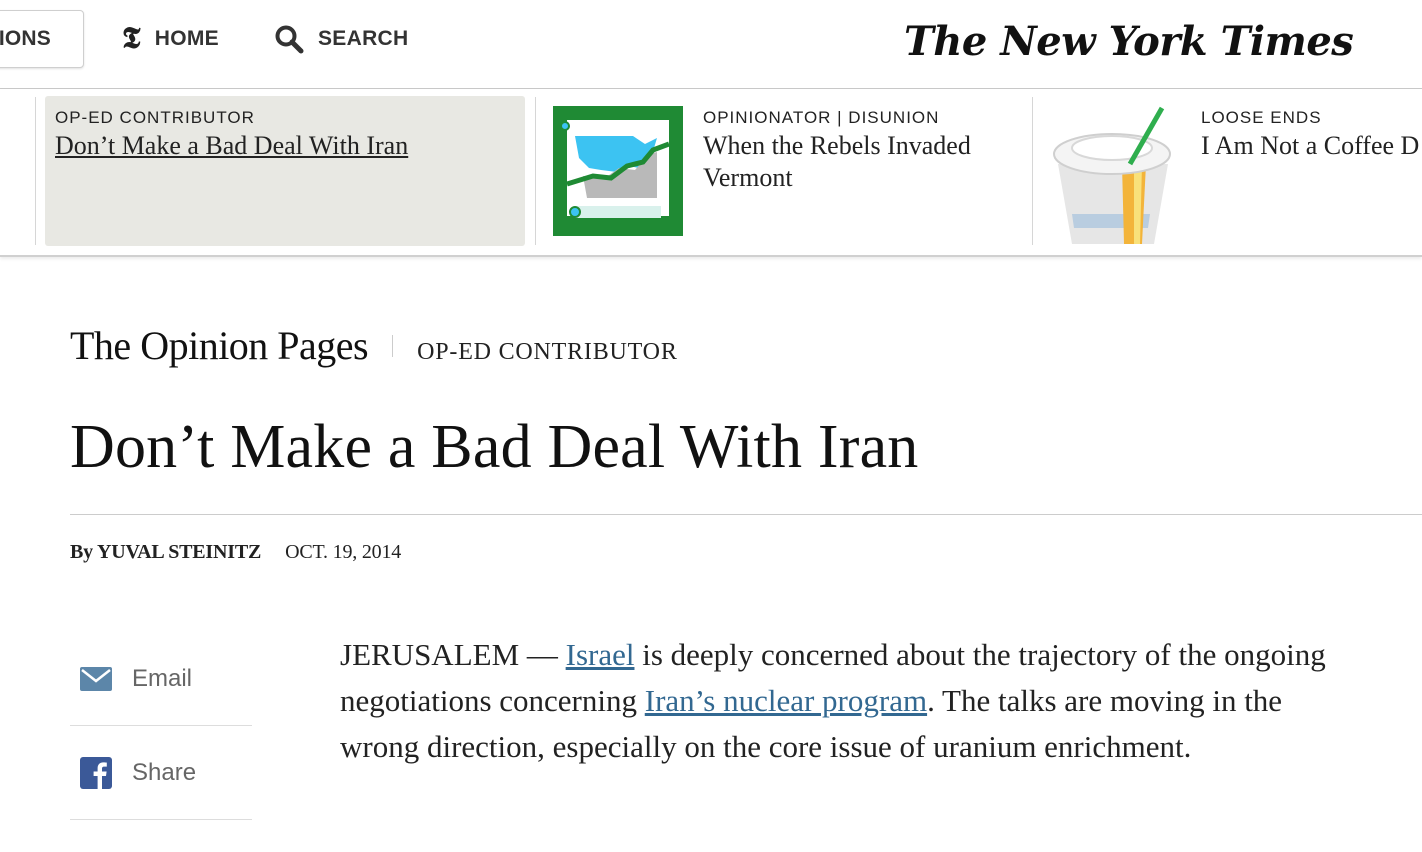  I want to click on share-label: Share, so click(164, 772).